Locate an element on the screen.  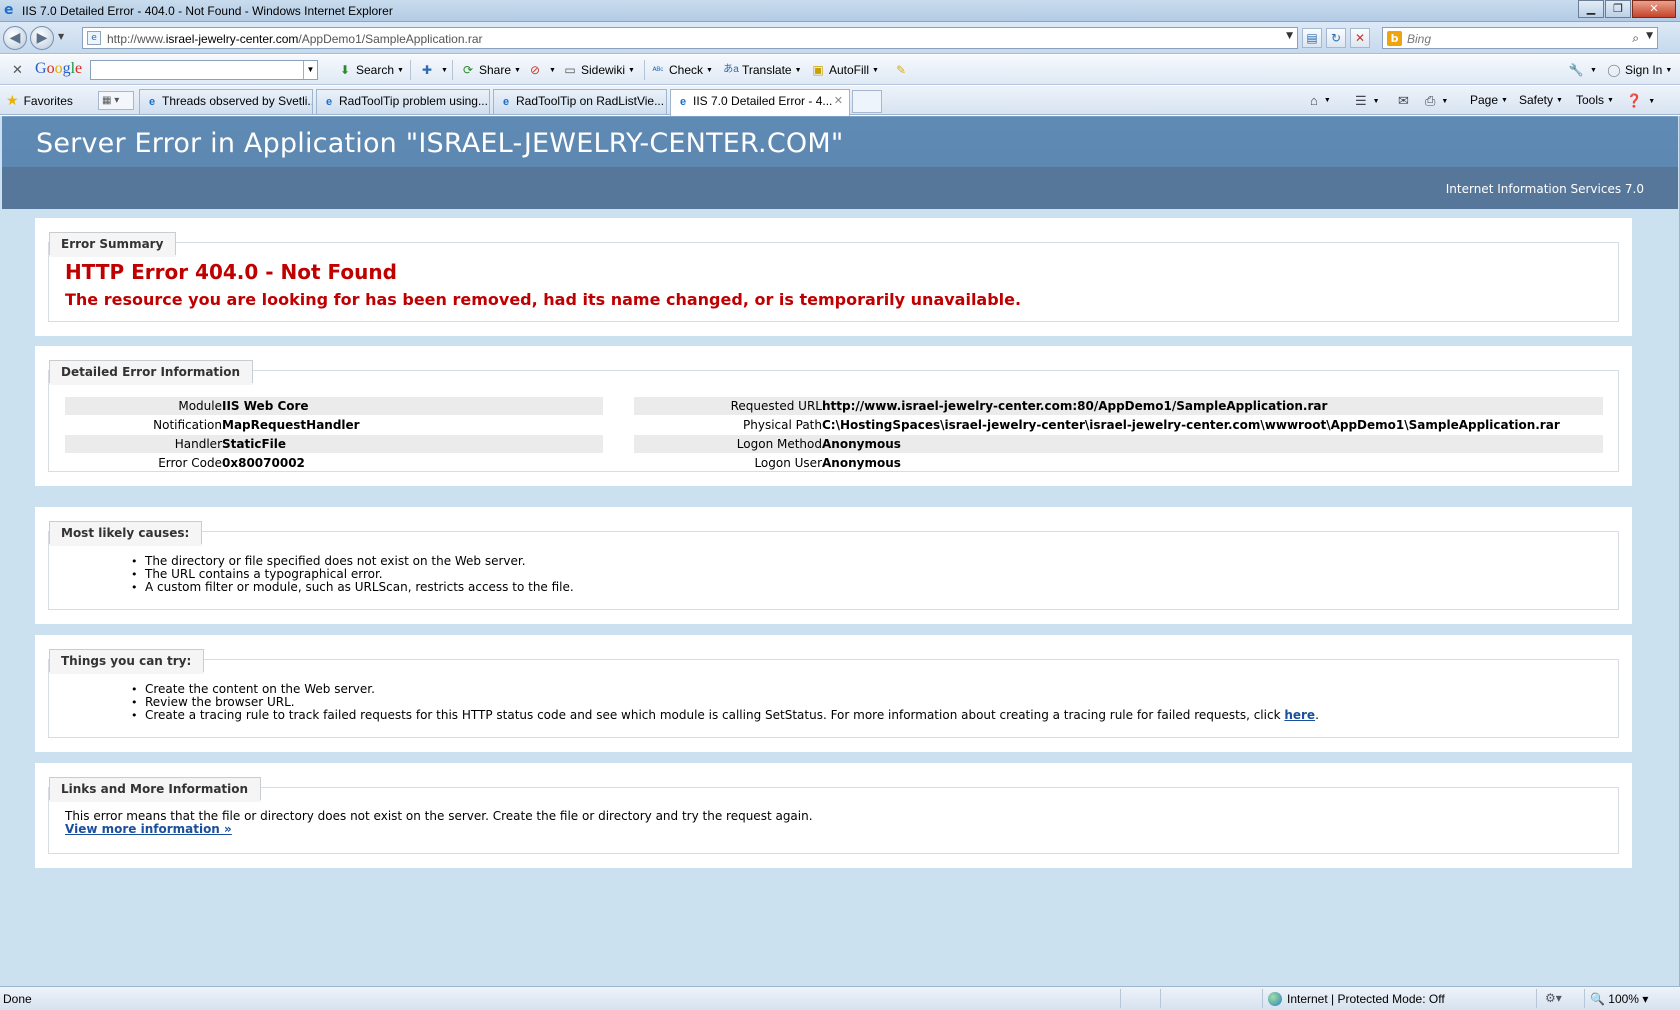
share-button: ⟳ Share ▼ is located at coordinates (490, 70).